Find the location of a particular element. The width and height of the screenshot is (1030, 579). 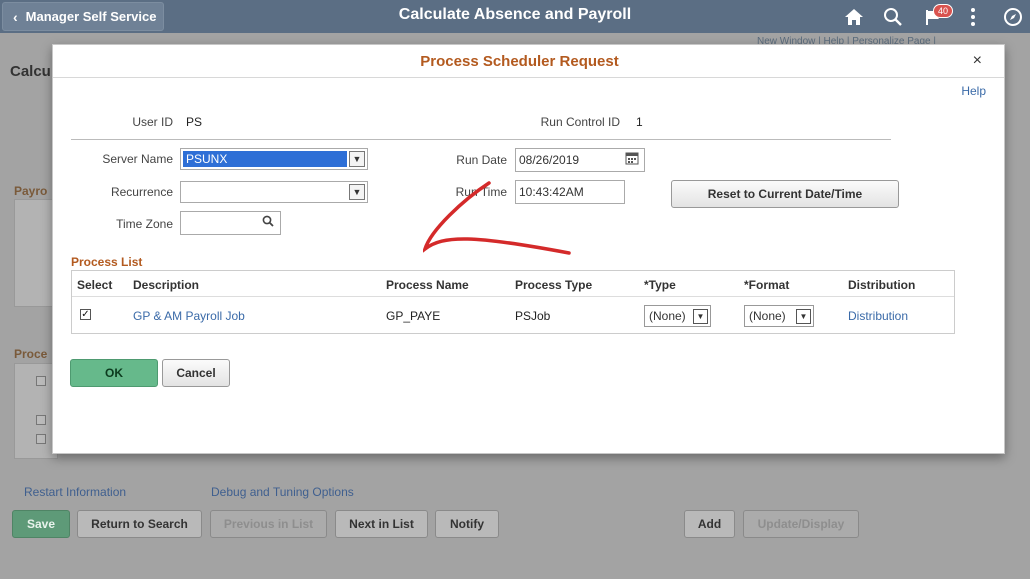

recurrence-select: ▼ is located at coordinates (274, 192).